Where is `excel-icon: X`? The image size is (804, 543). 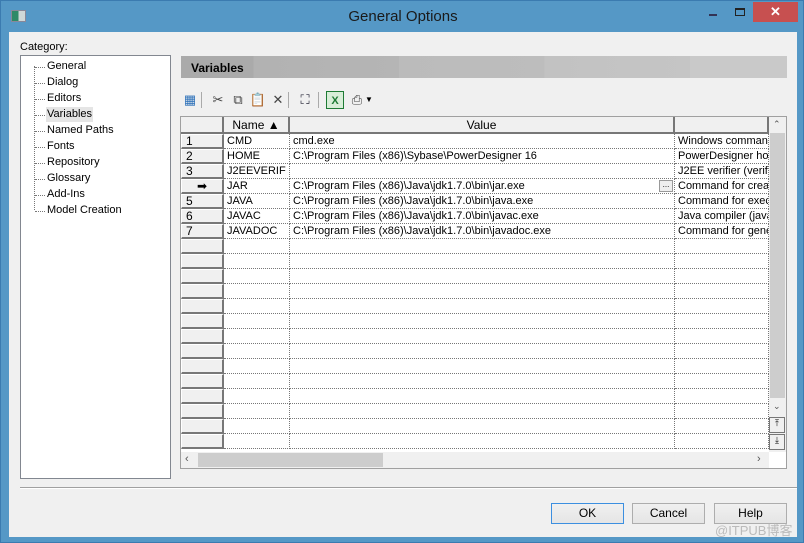
excel-icon: X is located at coordinates (335, 100).